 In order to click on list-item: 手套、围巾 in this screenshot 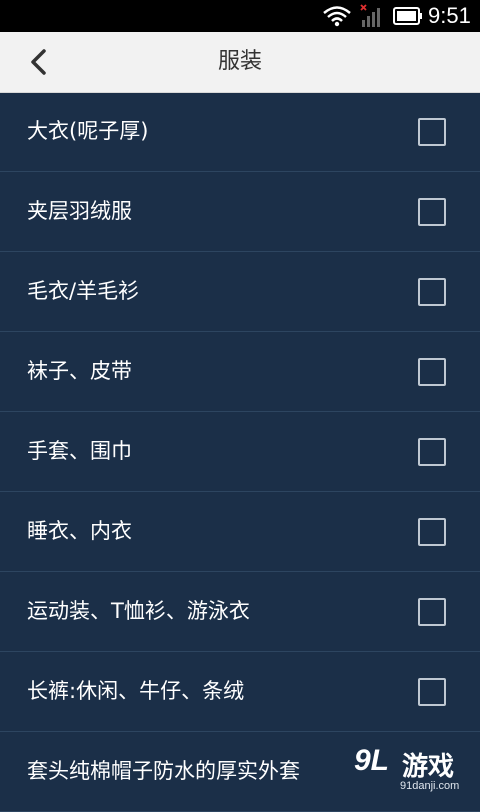, I will do `click(240, 452)`.